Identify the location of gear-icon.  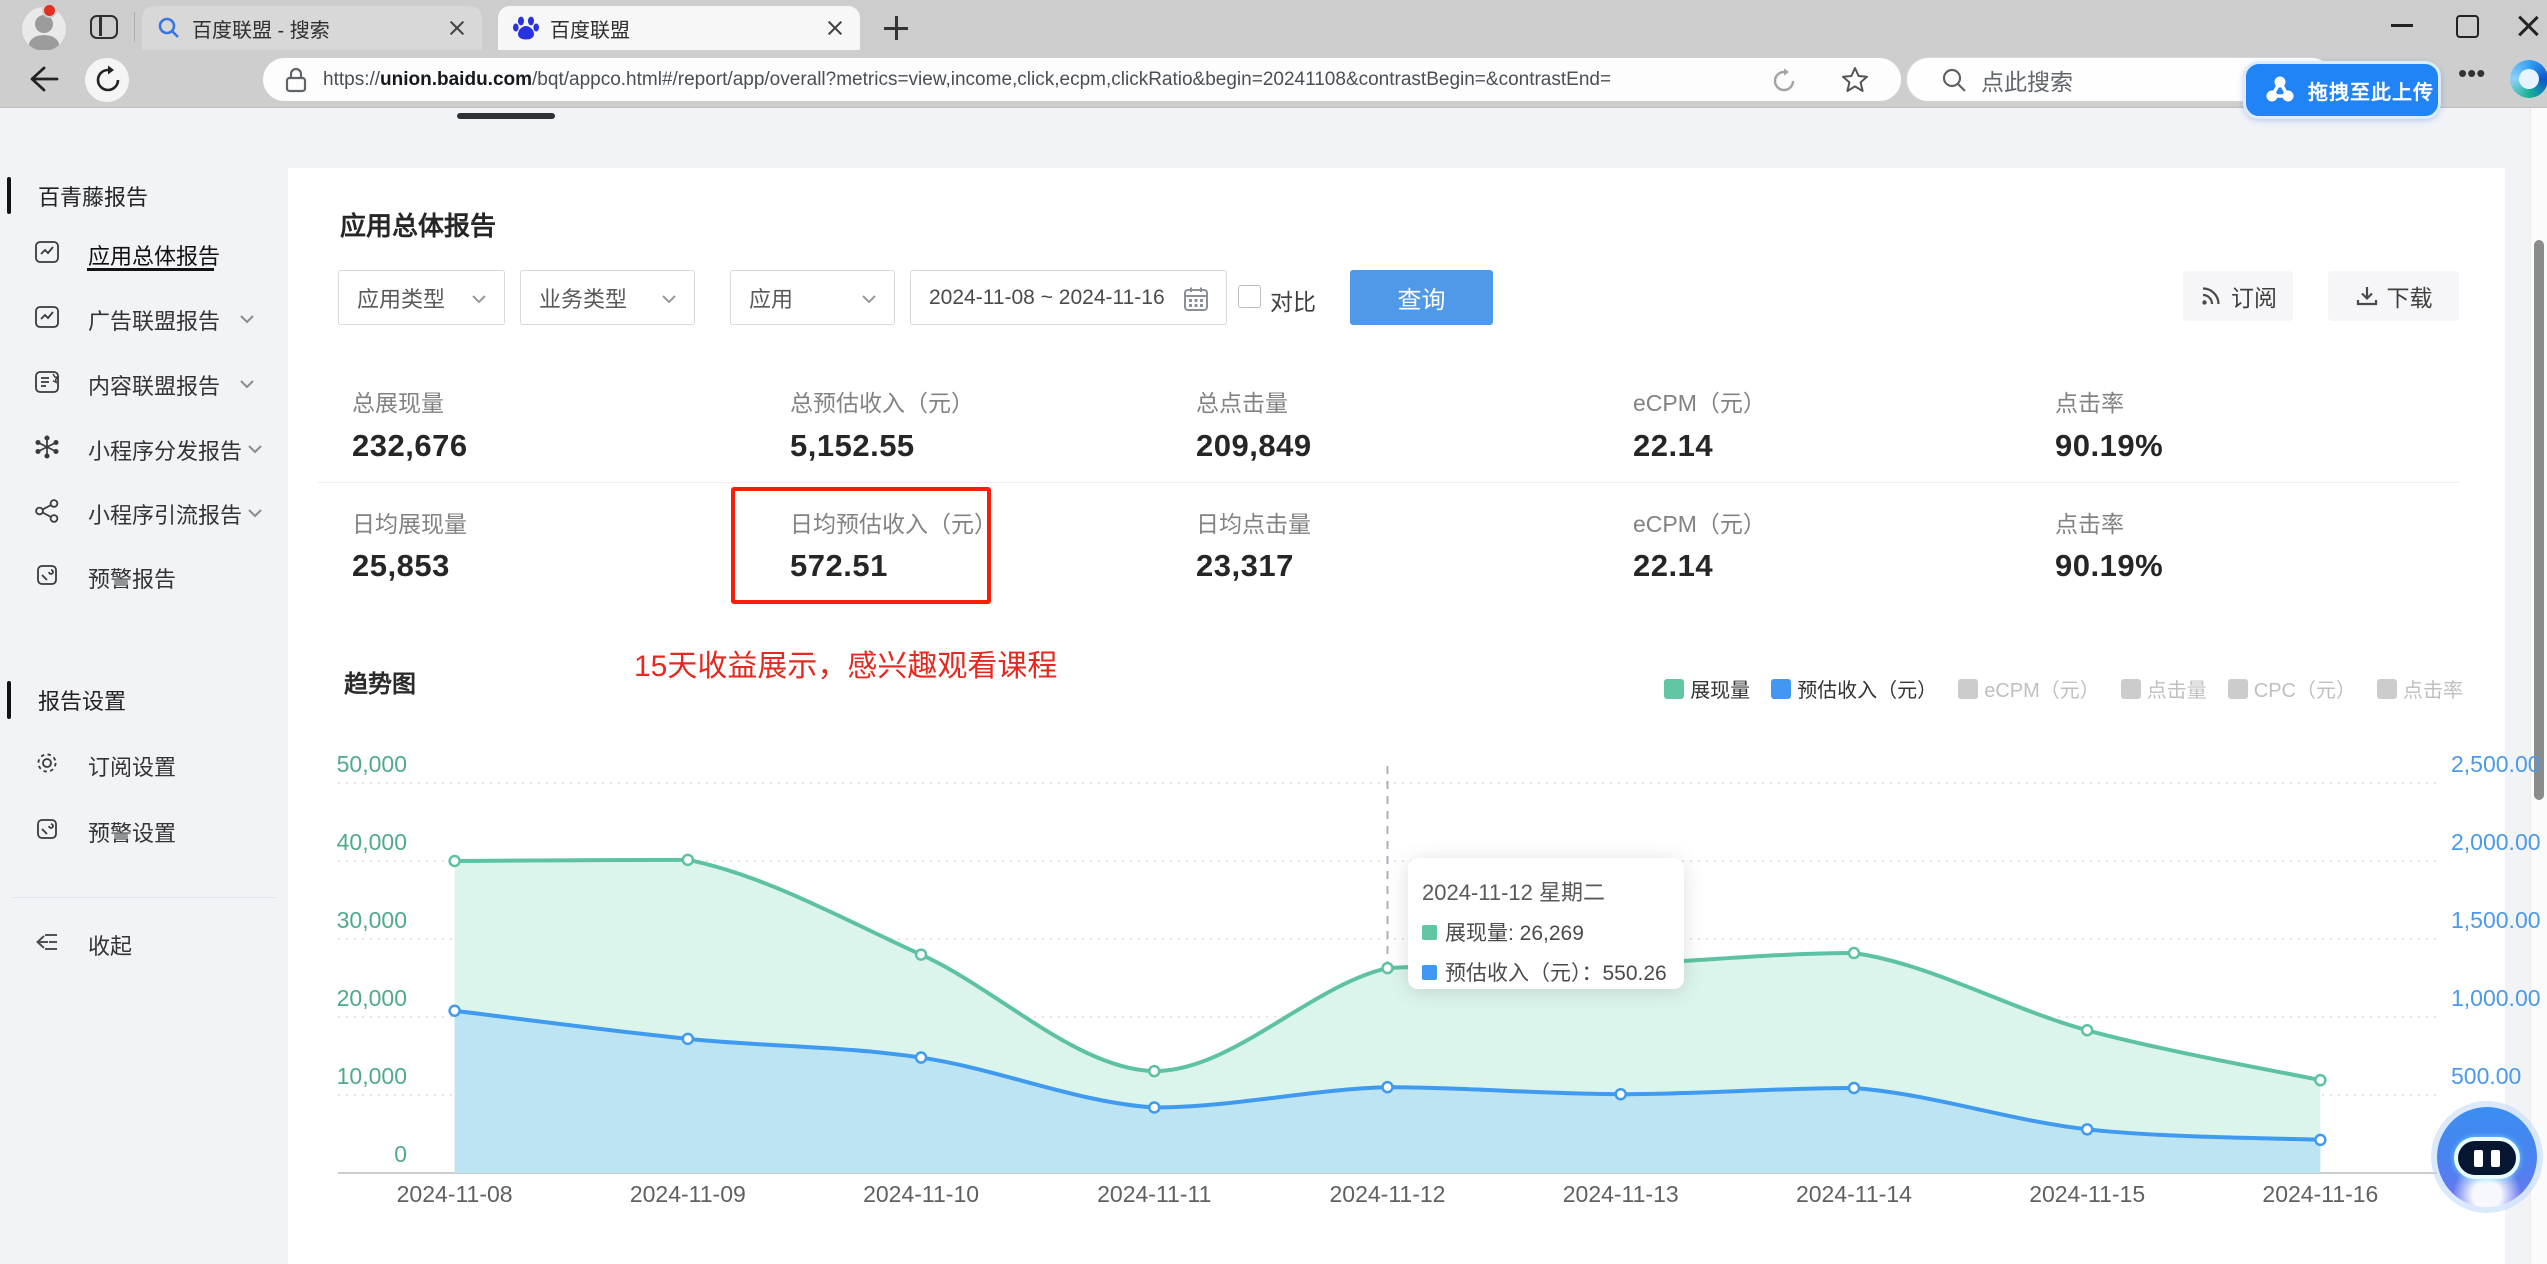
(47, 763).